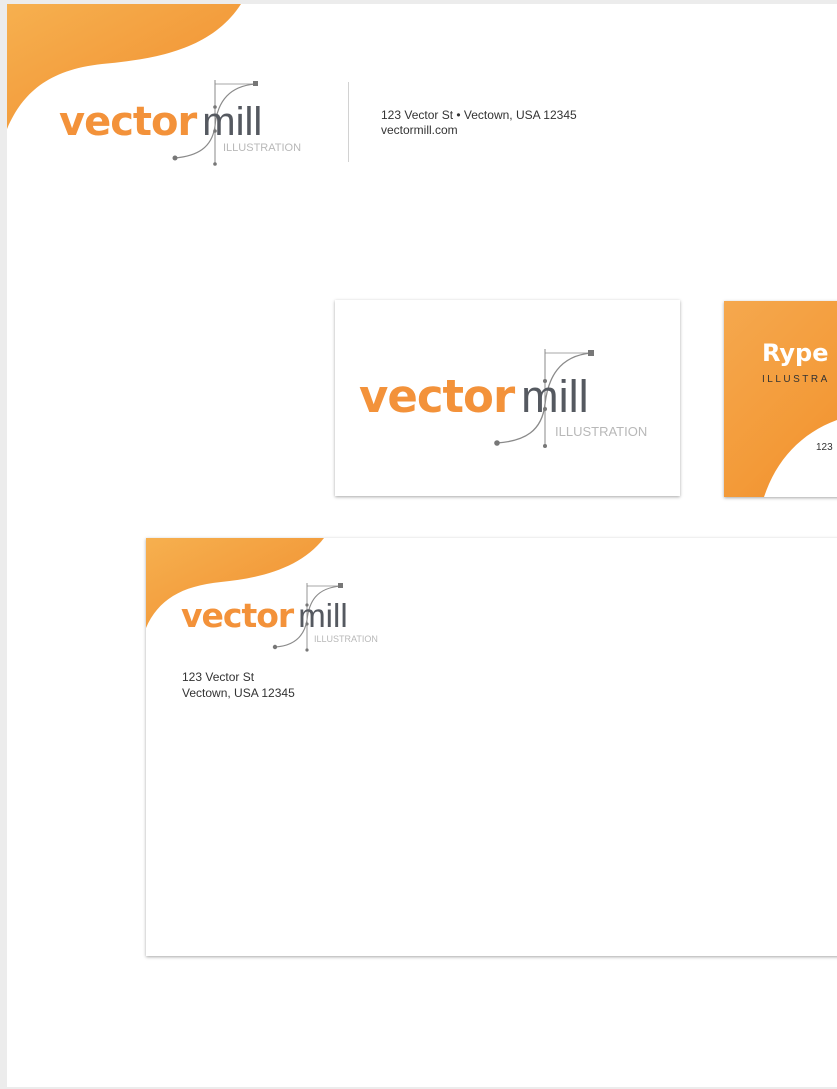 The width and height of the screenshot is (837, 1089). Describe the element at coordinates (419, 130) in the screenshot. I see `letterhead-website: vectormill.com` at that location.